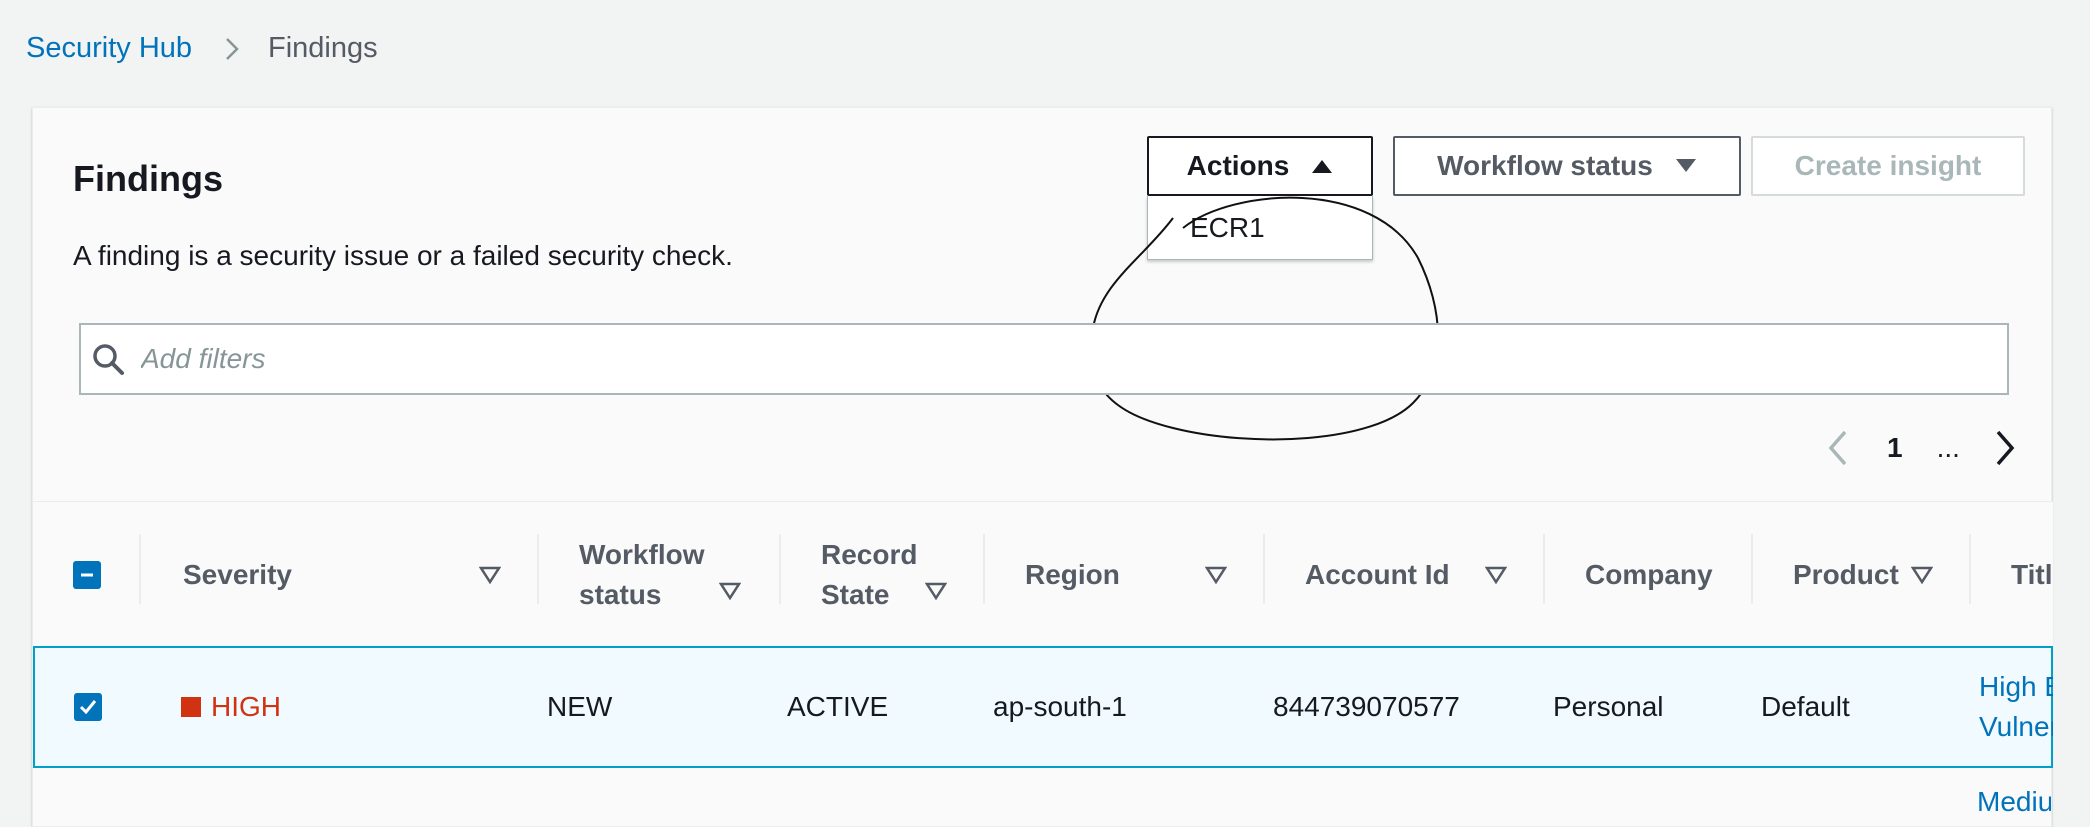 Image resolution: width=2090 pixels, height=827 pixels. I want to click on column-label: Workflow, so click(642, 554).